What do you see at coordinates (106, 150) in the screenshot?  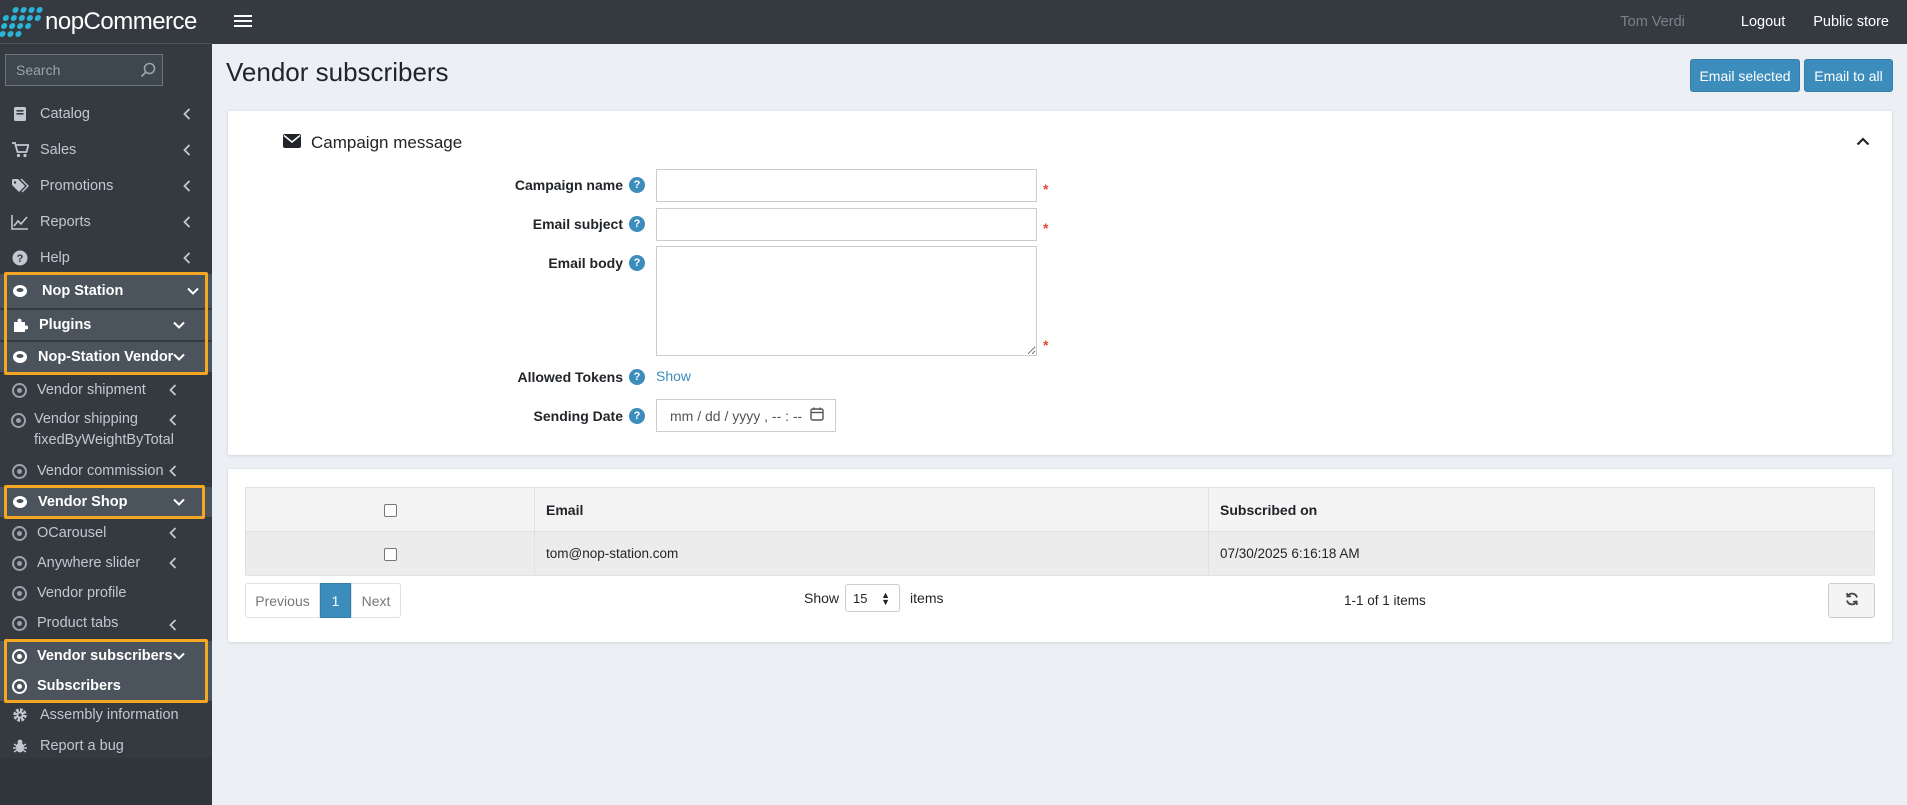 I see `sidebar-item-sales: Sales` at bounding box center [106, 150].